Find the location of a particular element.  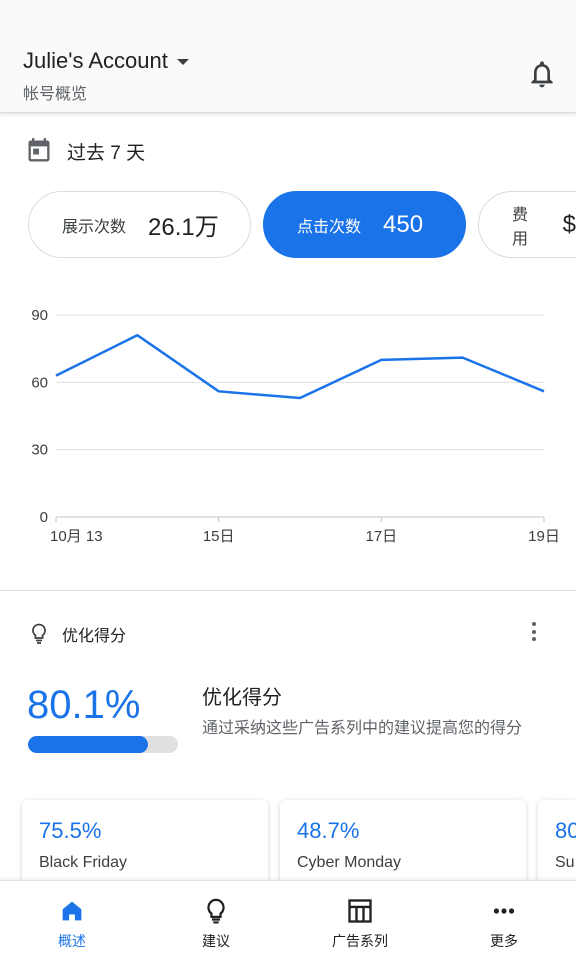

home-icon is located at coordinates (72, 911).